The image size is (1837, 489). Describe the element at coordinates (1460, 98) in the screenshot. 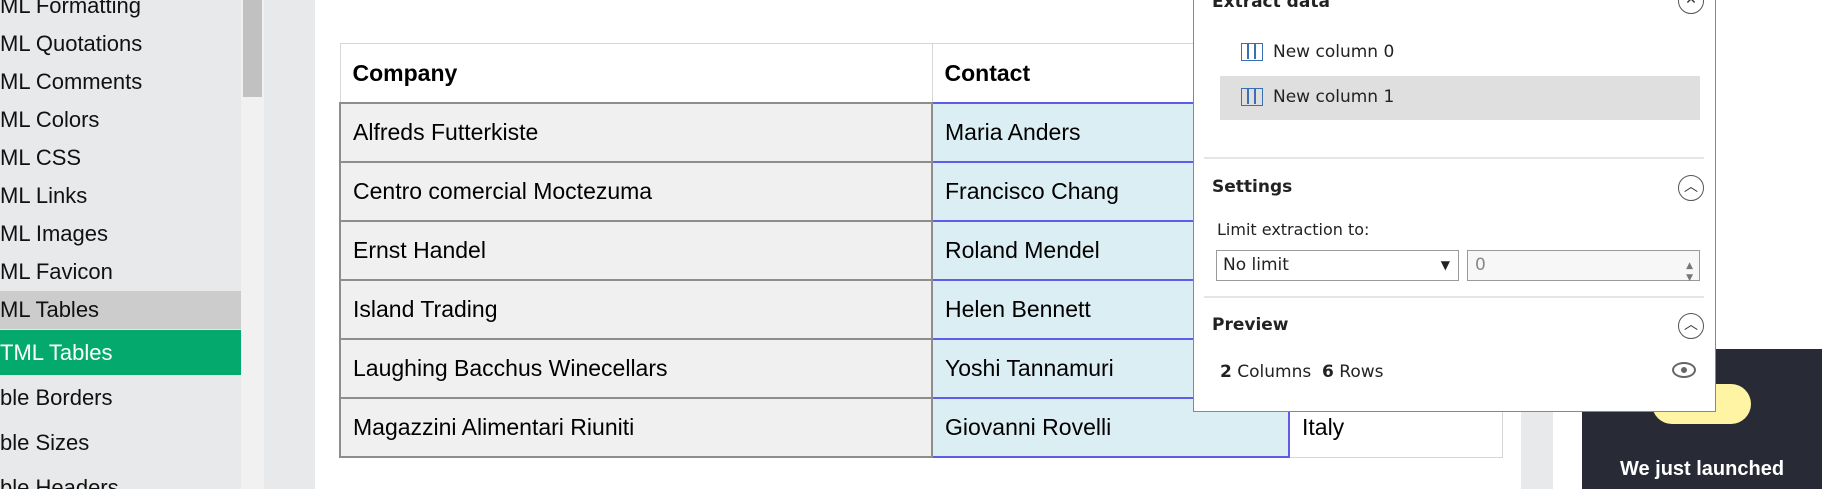

I see `column-item-selected: New column 1` at that location.